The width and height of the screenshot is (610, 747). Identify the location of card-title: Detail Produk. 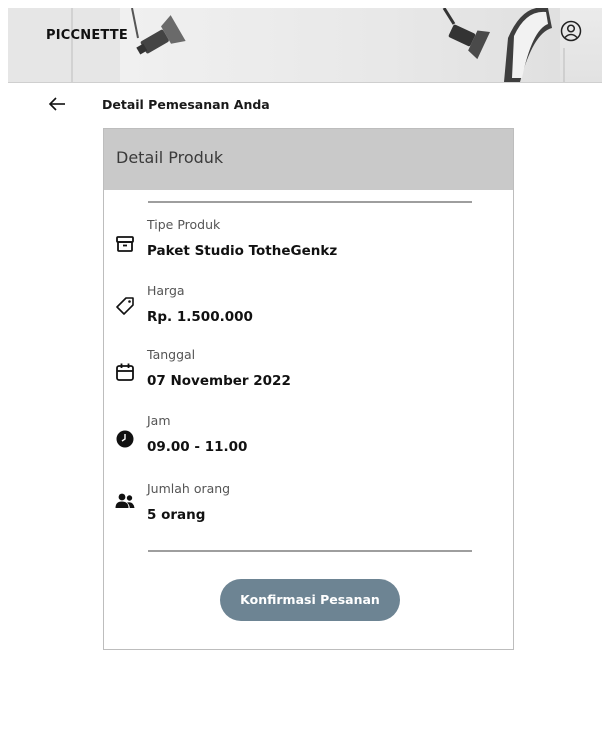
(170, 157).